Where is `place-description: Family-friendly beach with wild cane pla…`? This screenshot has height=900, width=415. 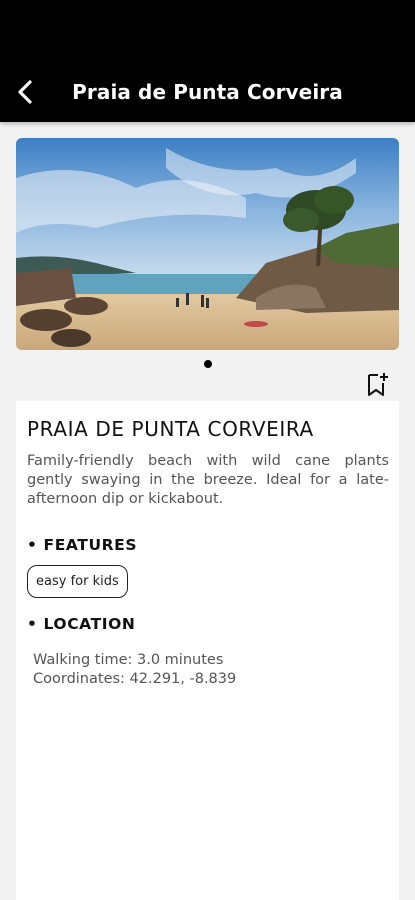 place-description: Family-friendly beach with wild cane pla… is located at coordinates (208, 480).